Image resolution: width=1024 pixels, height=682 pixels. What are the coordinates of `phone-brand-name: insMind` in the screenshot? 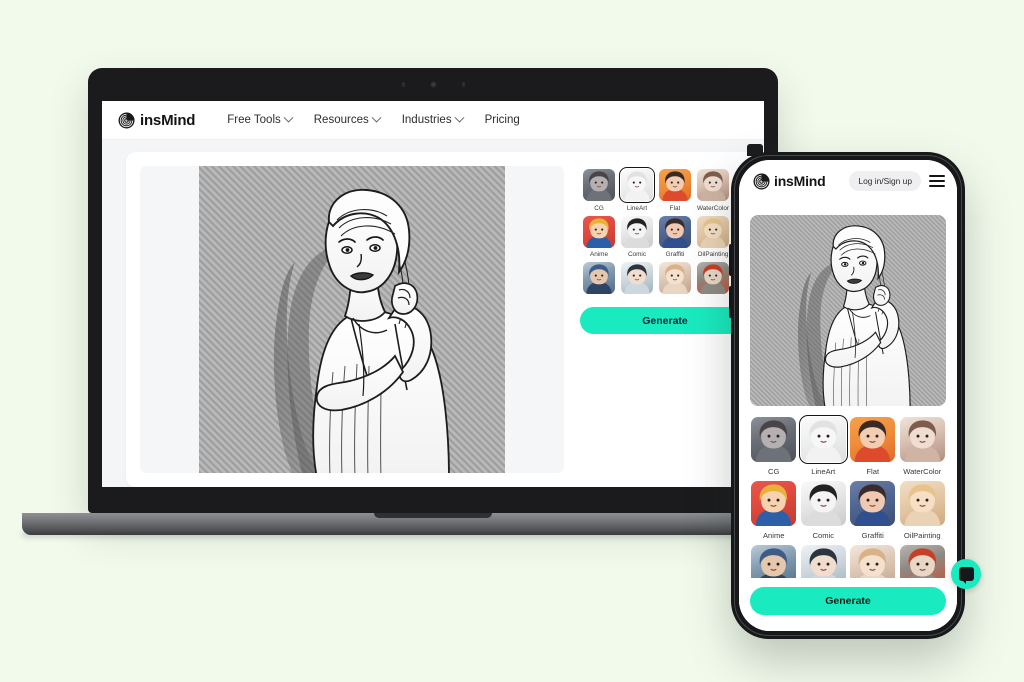 It's located at (800, 181).